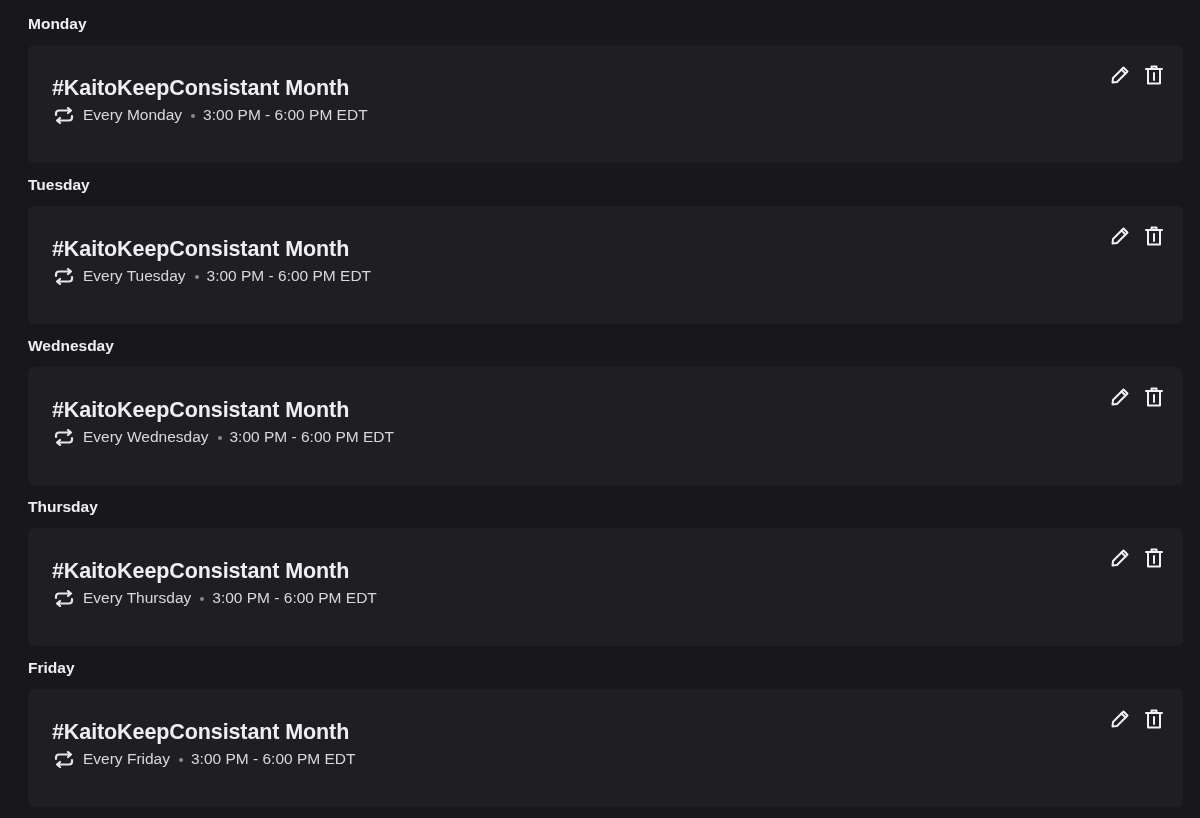 The width and height of the screenshot is (1200, 818). Describe the element at coordinates (133, 115) in the screenshot. I see `recurrence-text: Every Monday` at that location.